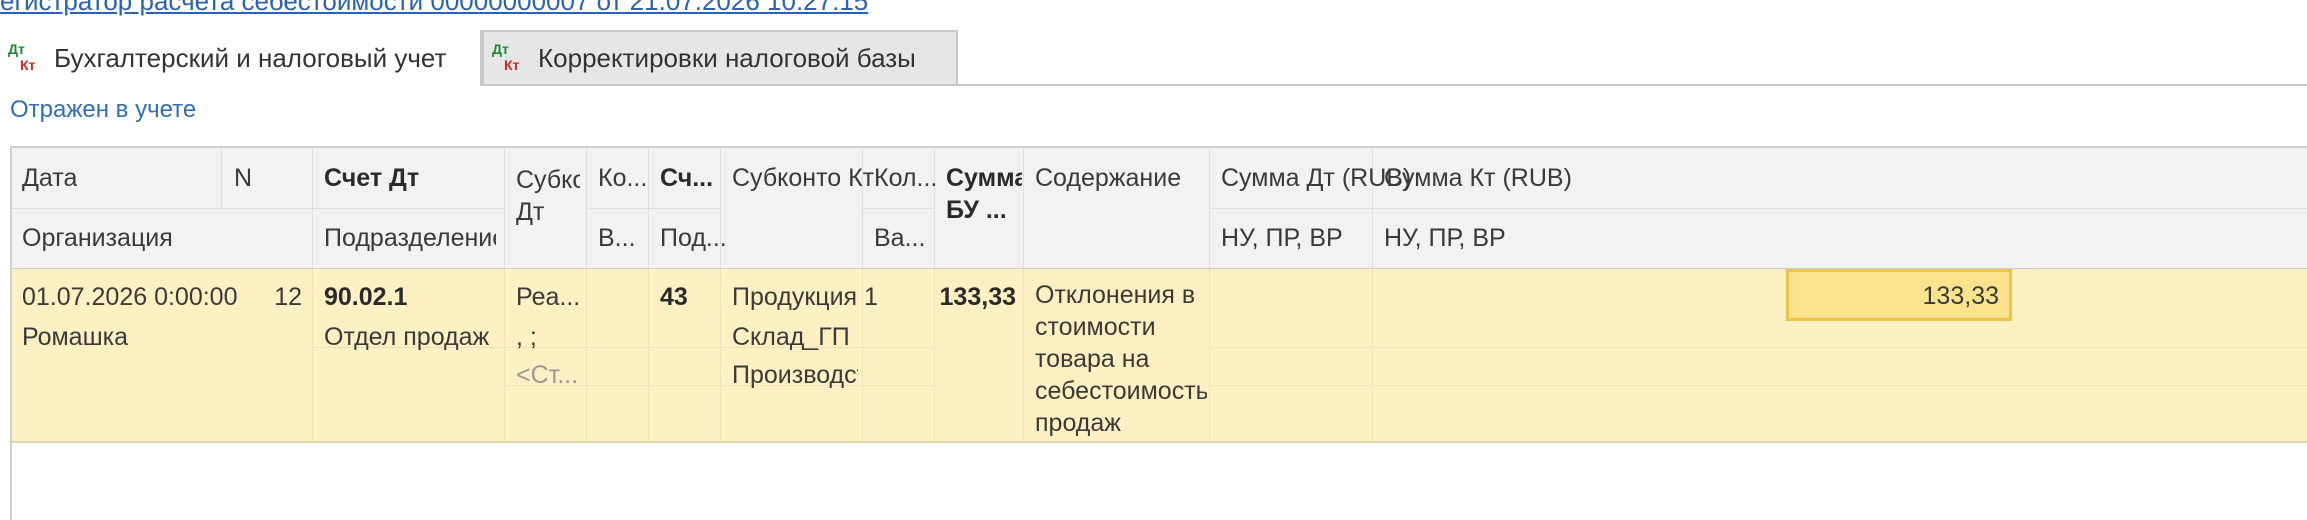 This screenshot has width=2307, height=520. What do you see at coordinates (130, 297) in the screenshot?
I see `cell-date: 01.07.2026 0:00:00` at bounding box center [130, 297].